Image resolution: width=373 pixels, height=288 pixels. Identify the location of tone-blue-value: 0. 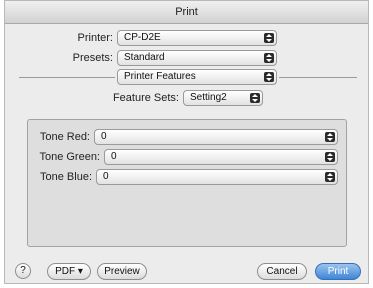
(106, 176).